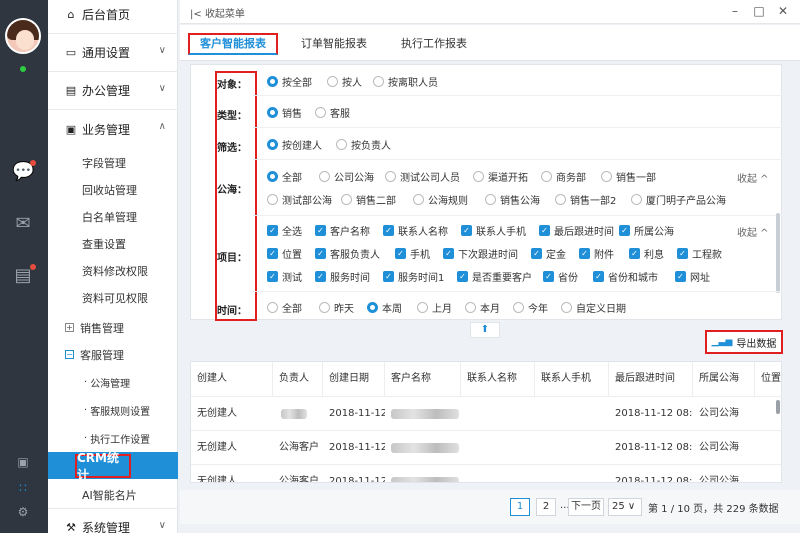 The width and height of the screenshot is (800, 533). Describe the element at coordinates (284, 253) in the screenshot. I see `project-location-checkbox: ✓ 位置` at that location.